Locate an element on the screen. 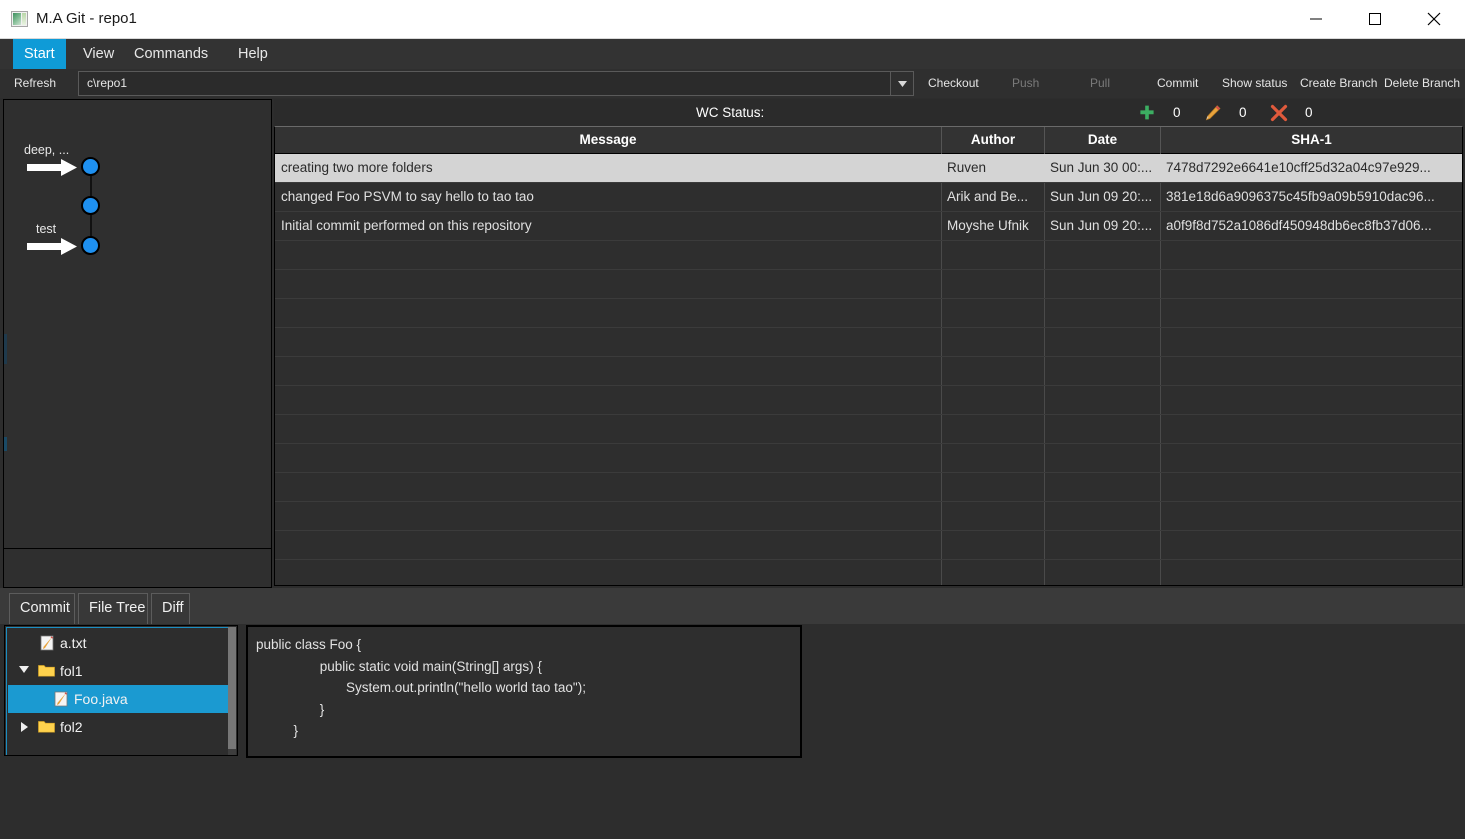  app-image-gradient-icon is located at coordinates (19, 19).